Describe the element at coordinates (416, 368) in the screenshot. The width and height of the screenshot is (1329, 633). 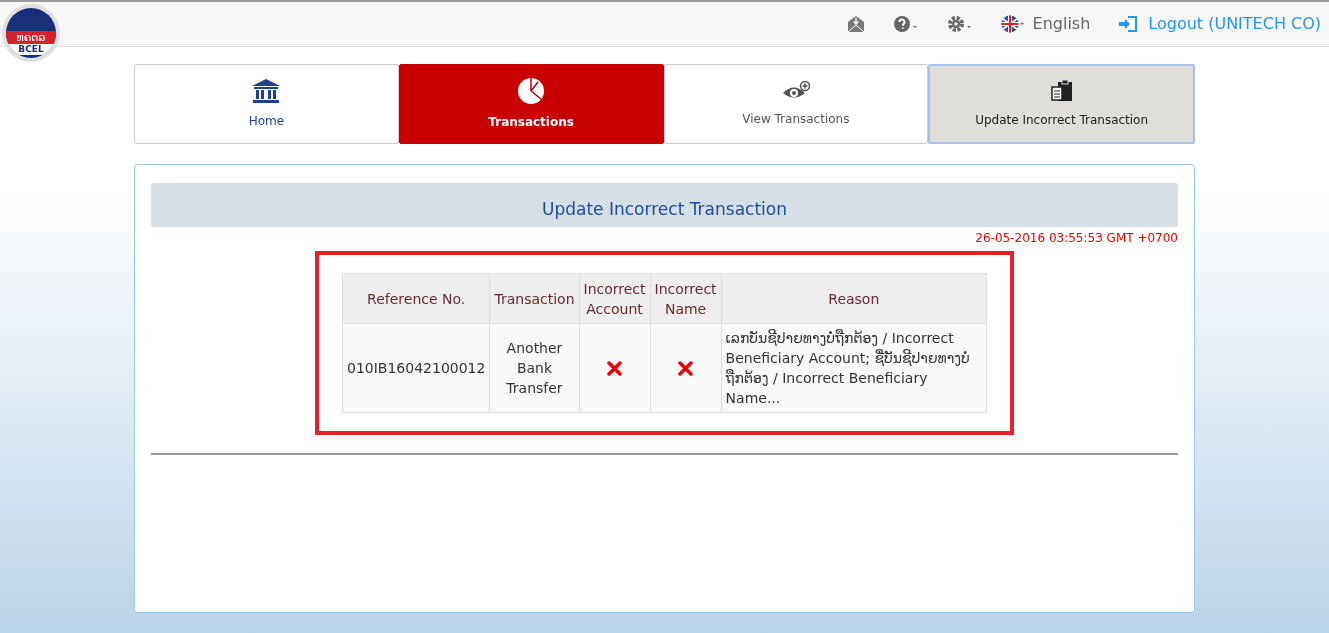
I see `reference-cell: 010IB16042100012` at that location.